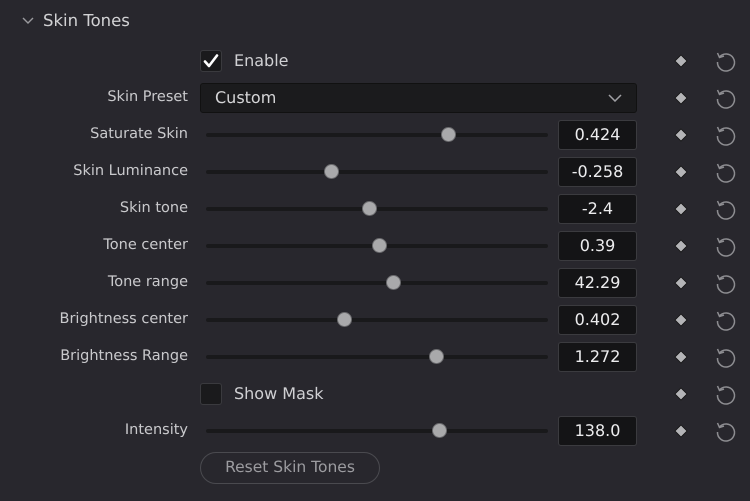  I want to click on parameter-label: Brightness center, so click(124, 318).